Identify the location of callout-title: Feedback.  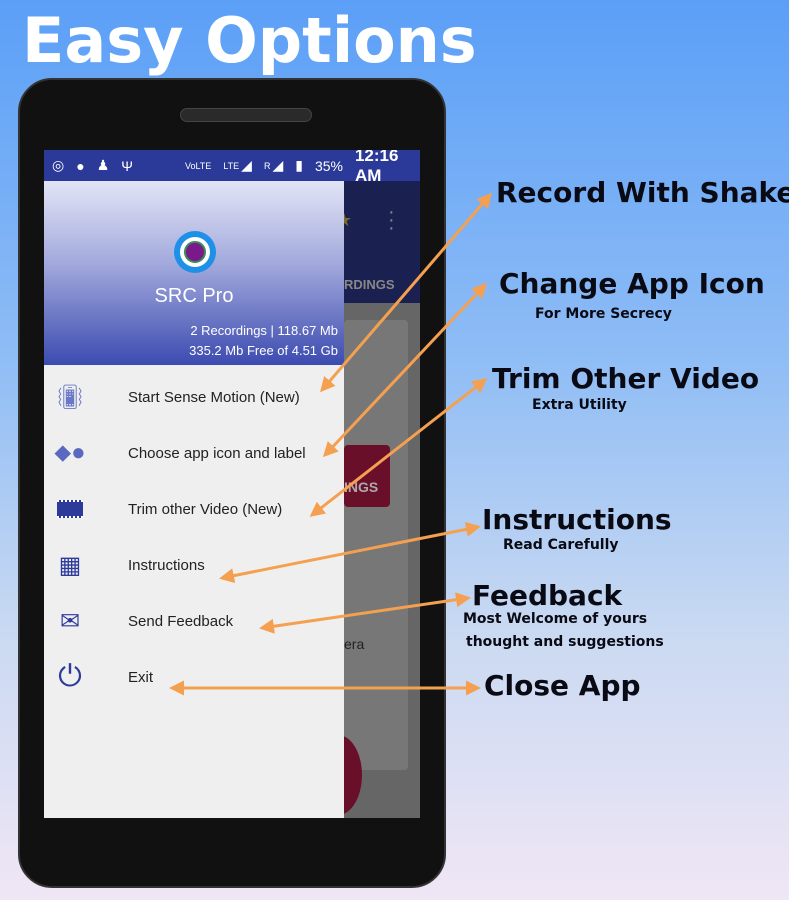
(547, 595).